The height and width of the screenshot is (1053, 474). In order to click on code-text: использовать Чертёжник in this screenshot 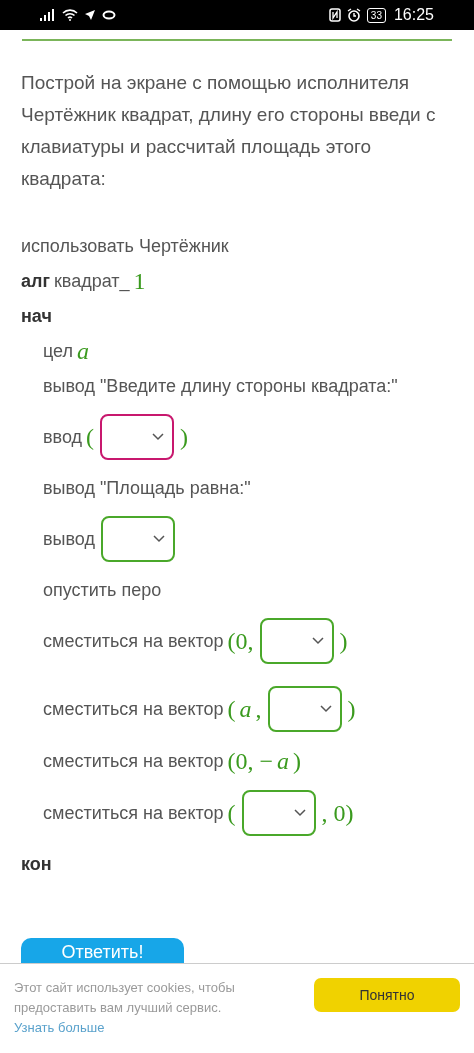, I will do `click(125, 246)`.